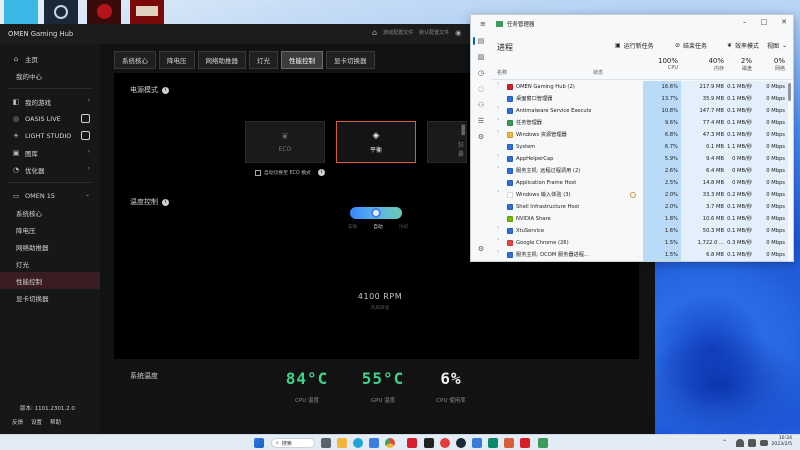  I want to click on table-row: › XtuService 1.6% 50.3 MB 0.1 MB/秒 0 Mbps, so click(642, 231).